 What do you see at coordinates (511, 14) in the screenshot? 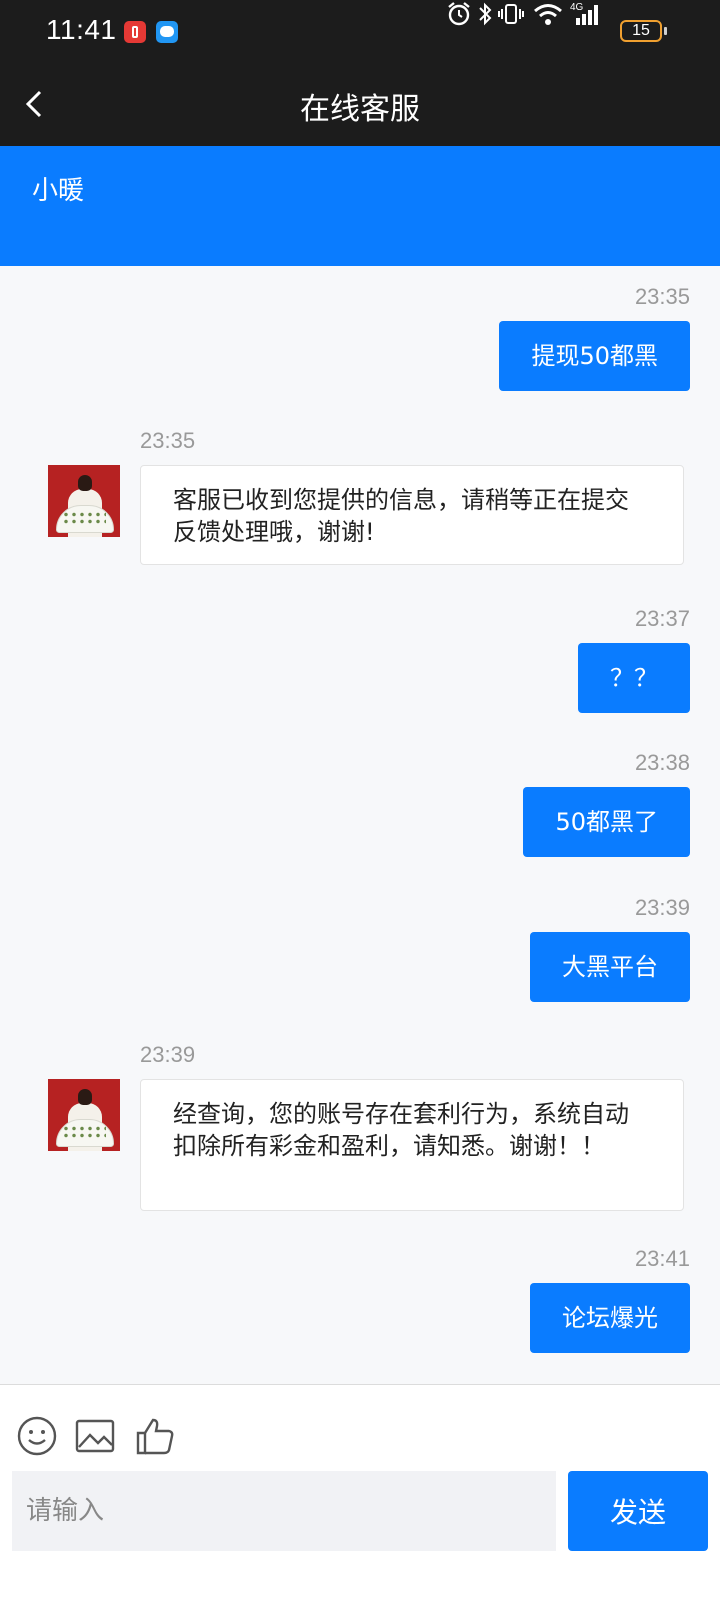
I see `vibrate-icon` at bounding box center [511, 14].